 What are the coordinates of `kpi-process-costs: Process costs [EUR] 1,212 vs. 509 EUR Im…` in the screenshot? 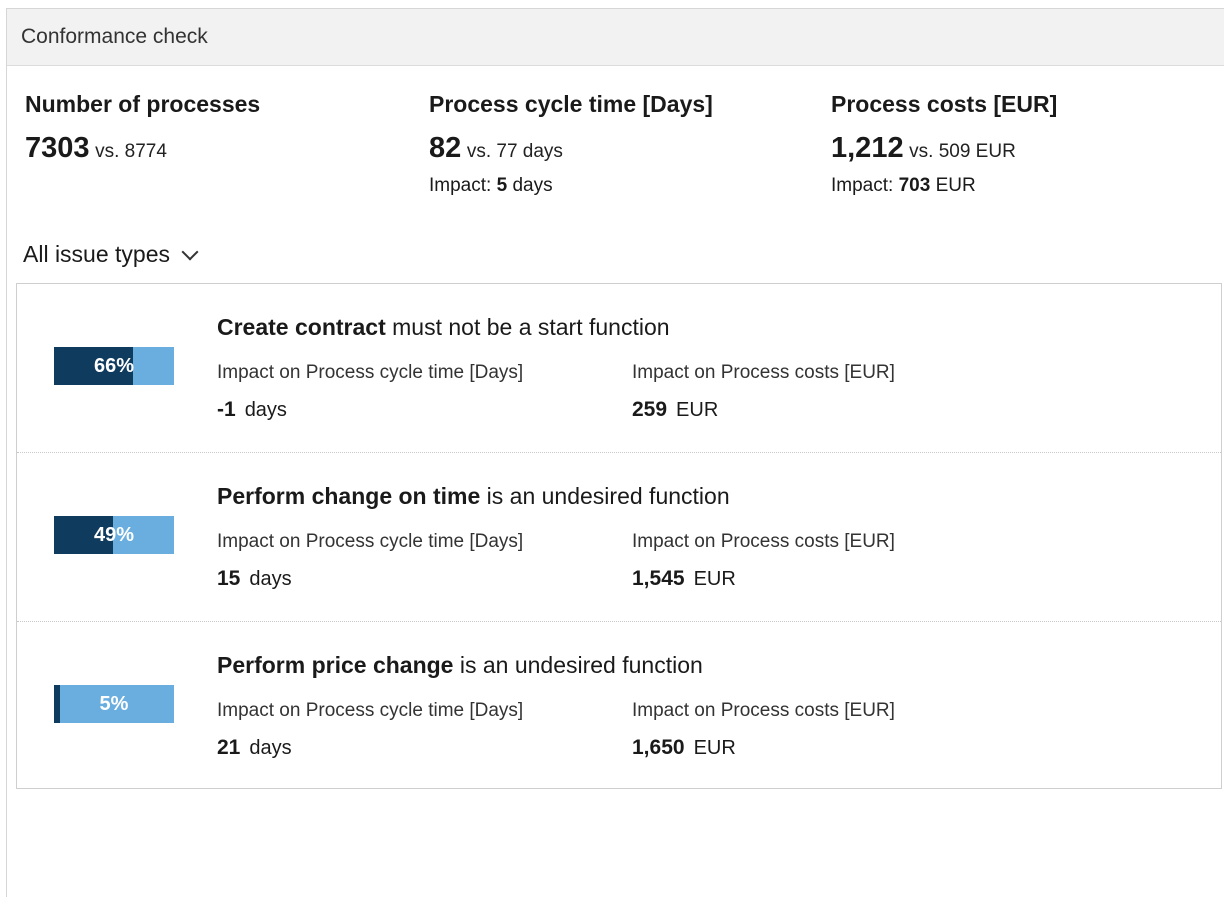 It's located at (944, 144).